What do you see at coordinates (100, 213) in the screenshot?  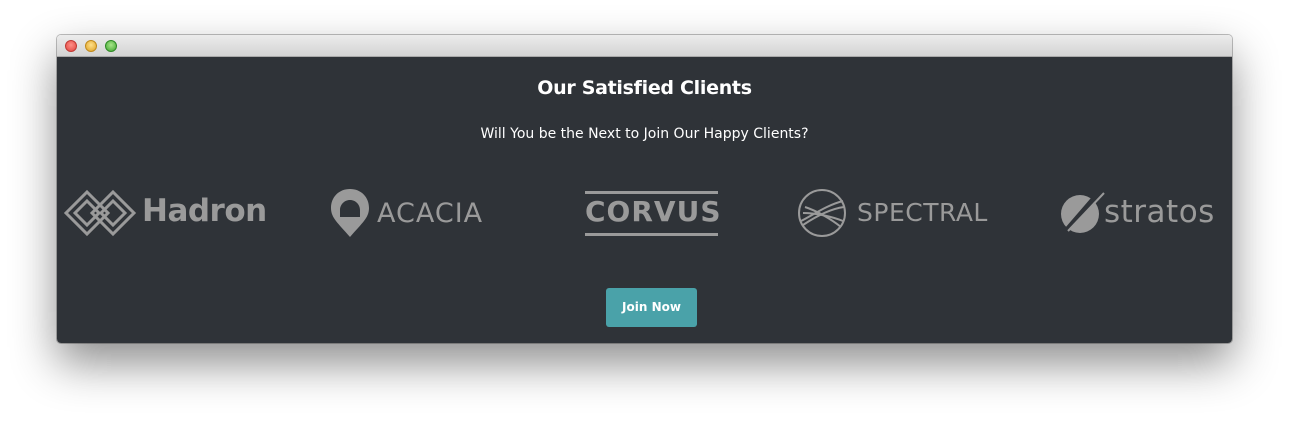 I see `interlocking-diamonds-icon` at bounding box center [100, 213].